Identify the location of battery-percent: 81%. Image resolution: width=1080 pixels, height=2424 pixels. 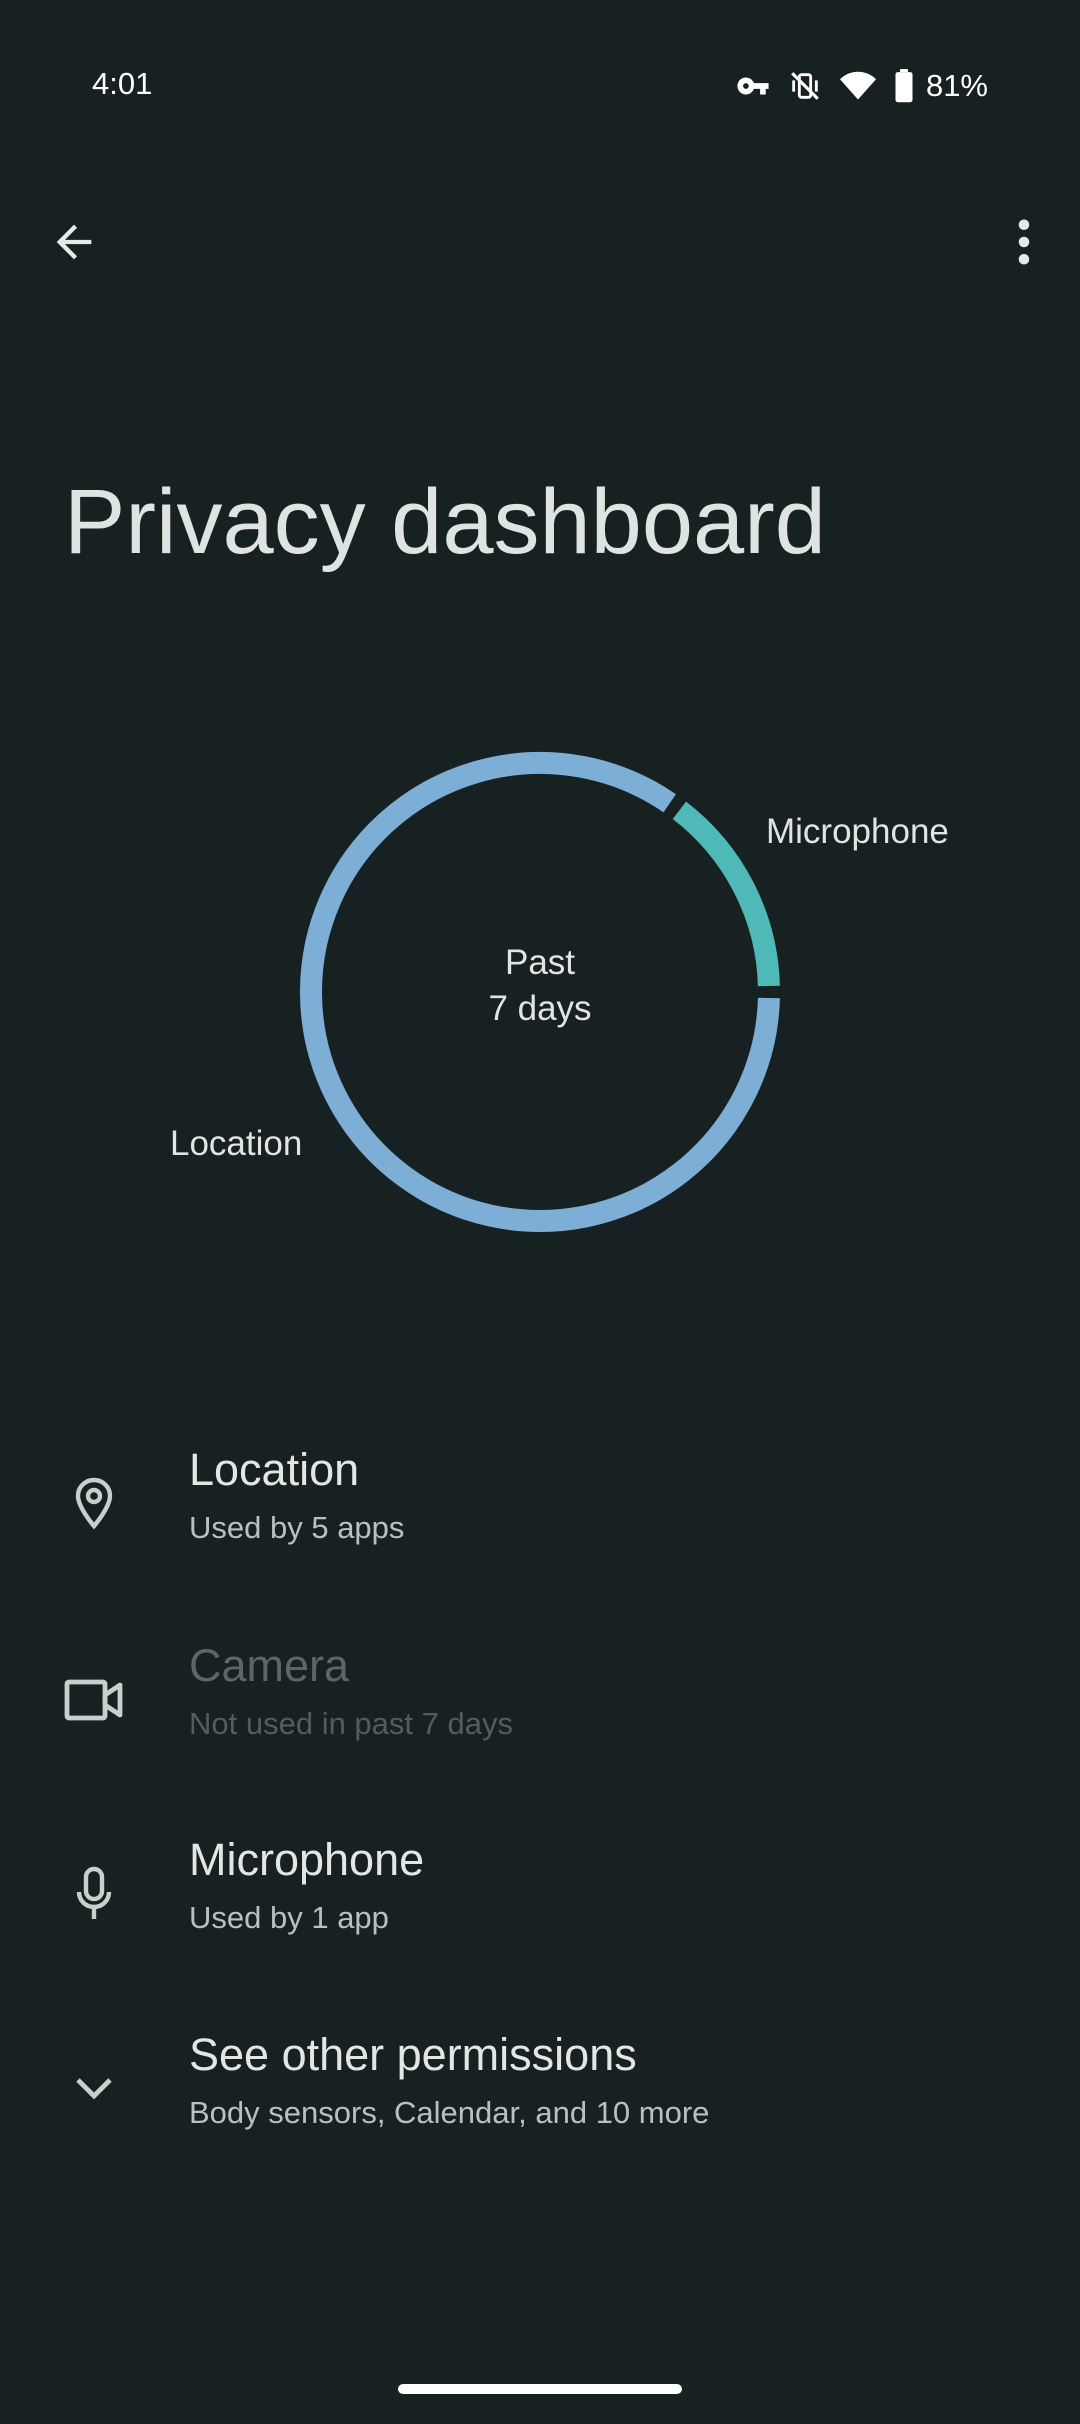
(956, 85).